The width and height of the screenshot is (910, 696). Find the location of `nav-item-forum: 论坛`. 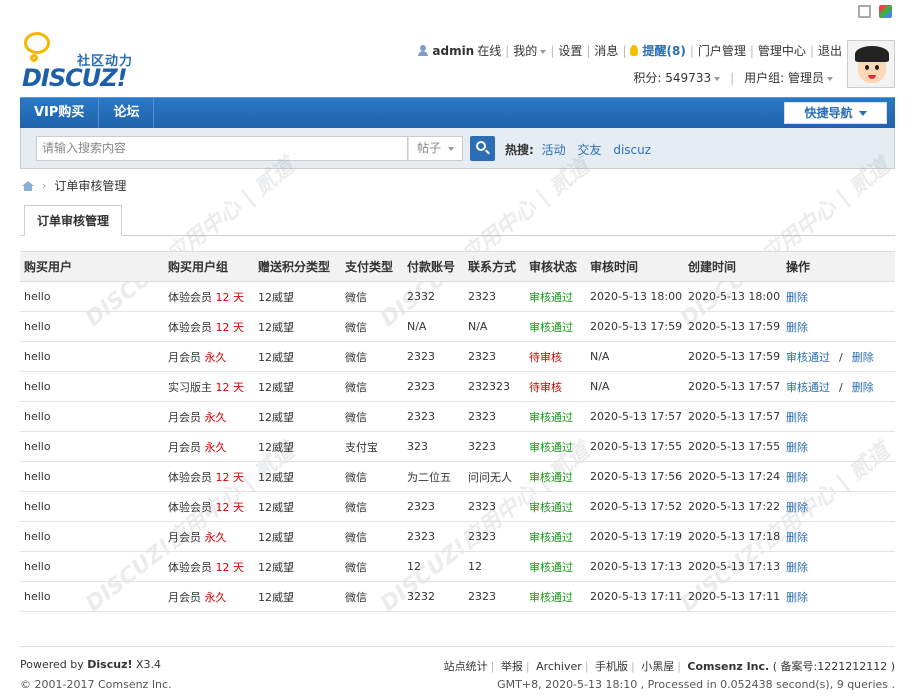

nav-item-forum: 论坛 is located at coordinates (127, 113).